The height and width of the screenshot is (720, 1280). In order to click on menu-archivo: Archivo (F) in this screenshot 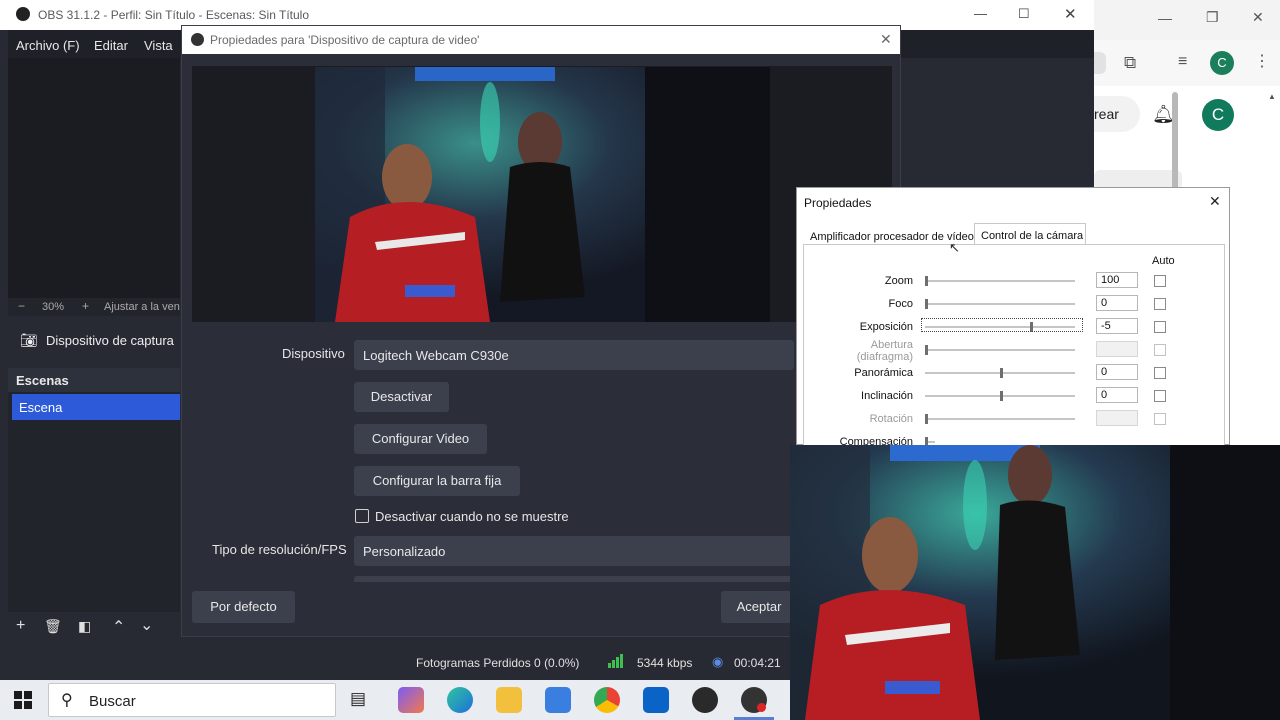, I will do `click(48, 45)`.